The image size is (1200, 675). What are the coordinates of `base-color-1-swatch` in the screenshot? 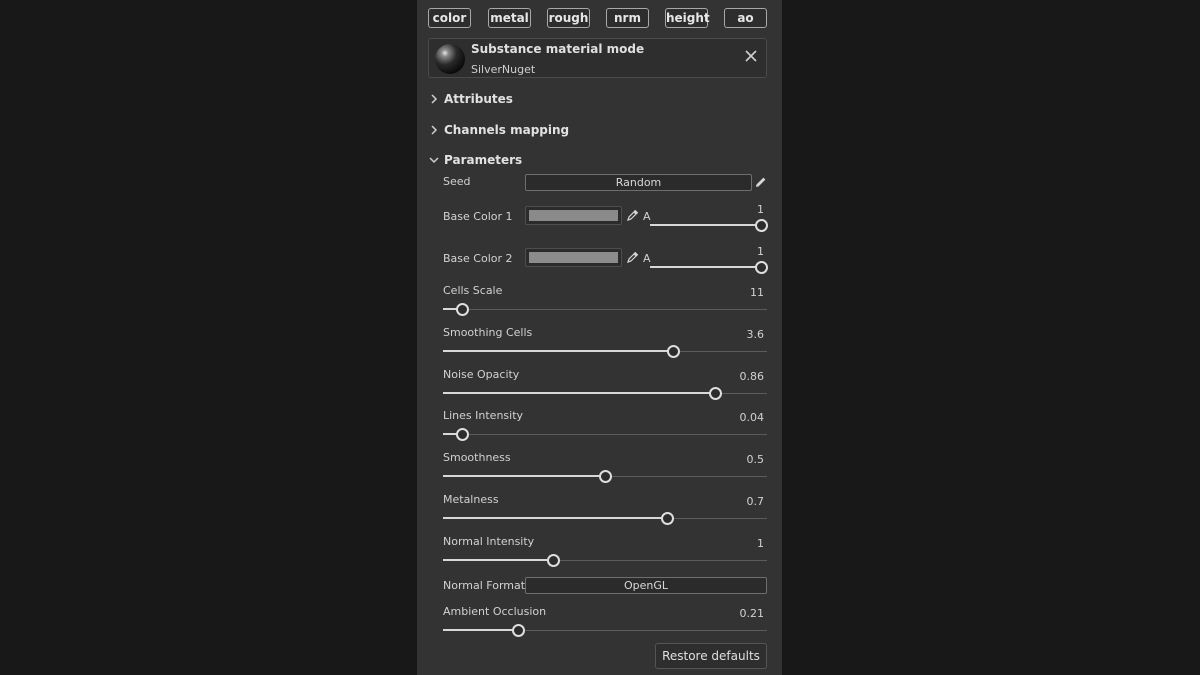 It's located at (573, 215).